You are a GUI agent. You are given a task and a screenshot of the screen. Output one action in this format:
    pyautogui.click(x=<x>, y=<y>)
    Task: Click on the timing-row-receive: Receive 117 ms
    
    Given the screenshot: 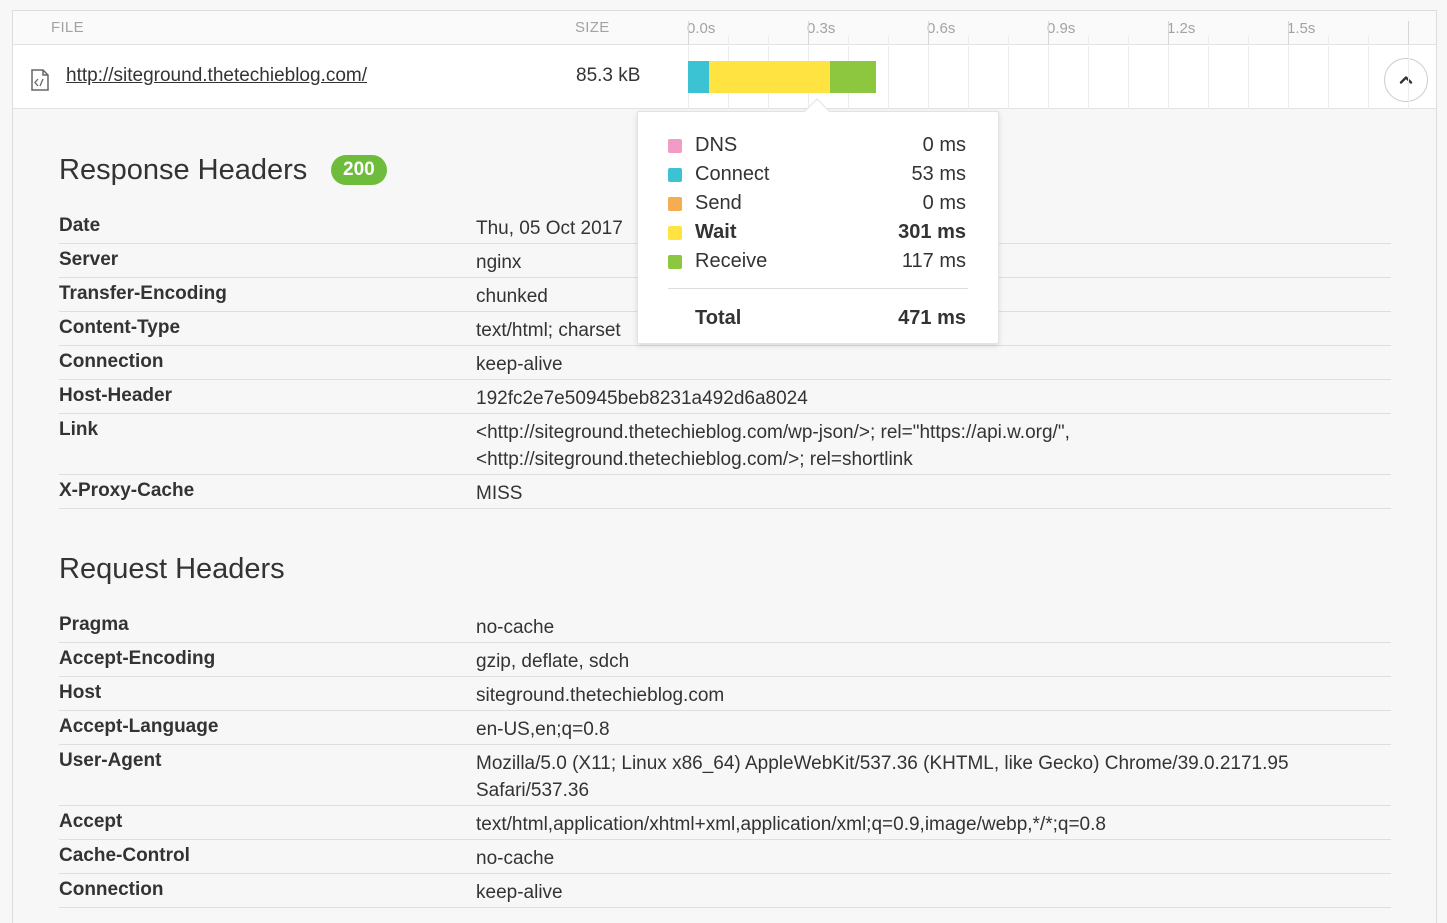 What is the action you would take?
    pyautogui.click(x=818, y=262)
    